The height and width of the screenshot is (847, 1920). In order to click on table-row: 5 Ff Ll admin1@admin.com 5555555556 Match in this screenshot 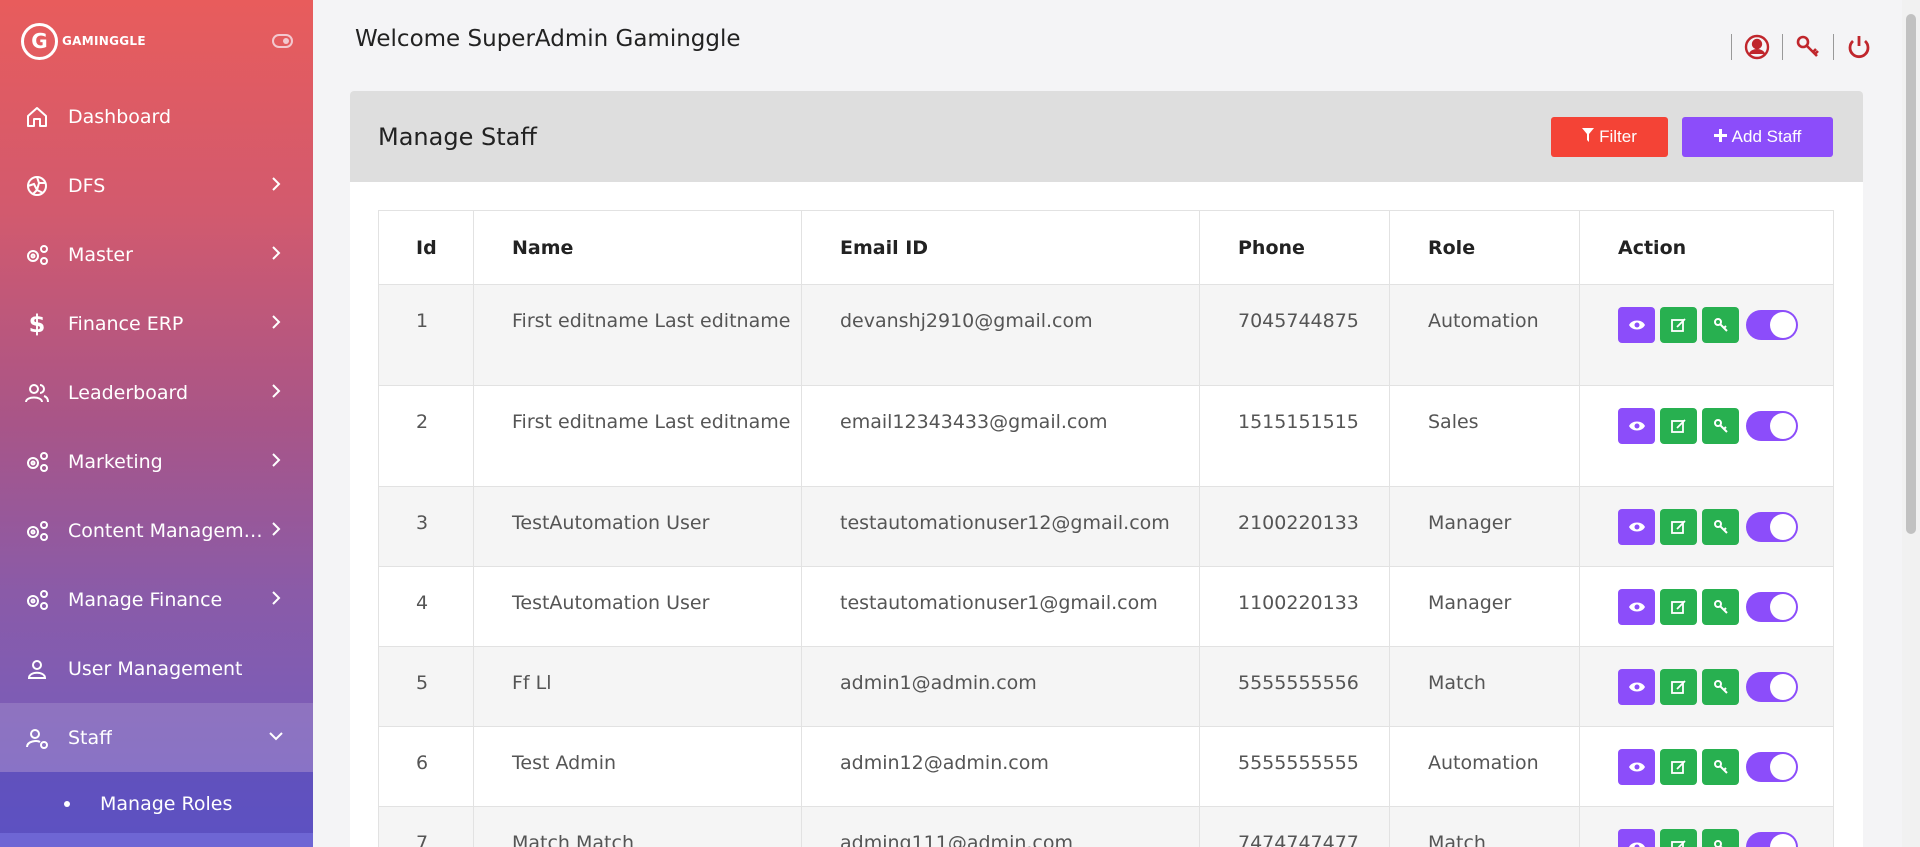, I will do `click(1106, 686)`.